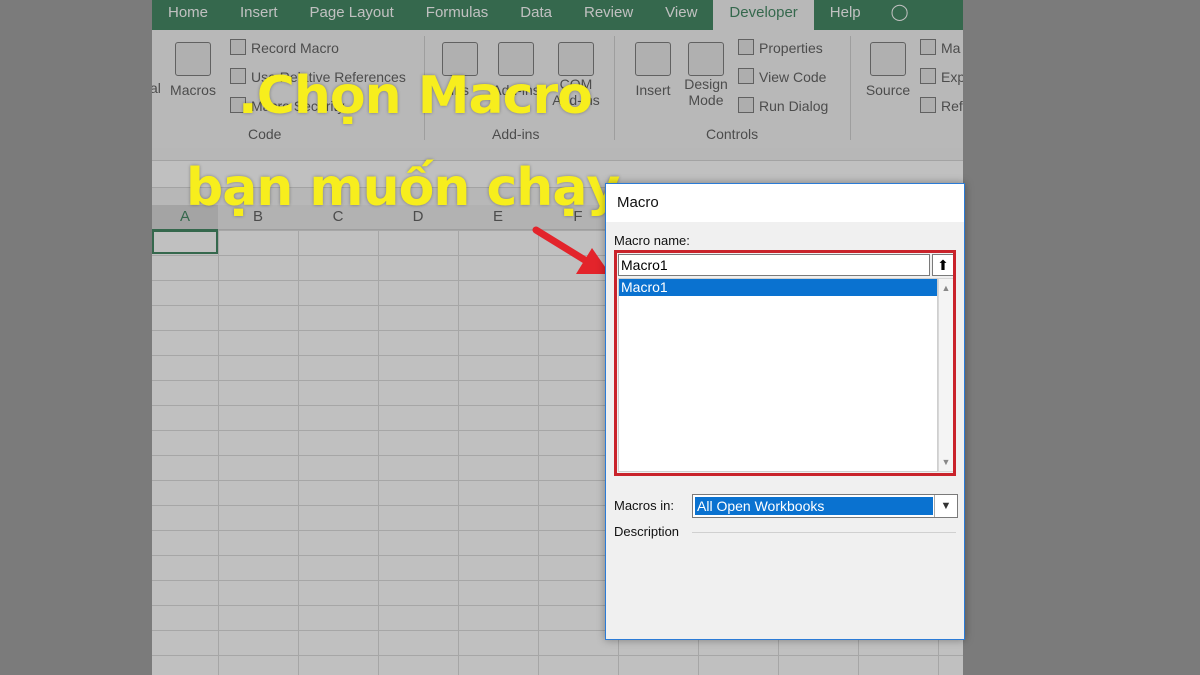 The height and width of the screenshot is (675, 1200). I want to click on macro-name-label: Macro name:, so click(652, 240).